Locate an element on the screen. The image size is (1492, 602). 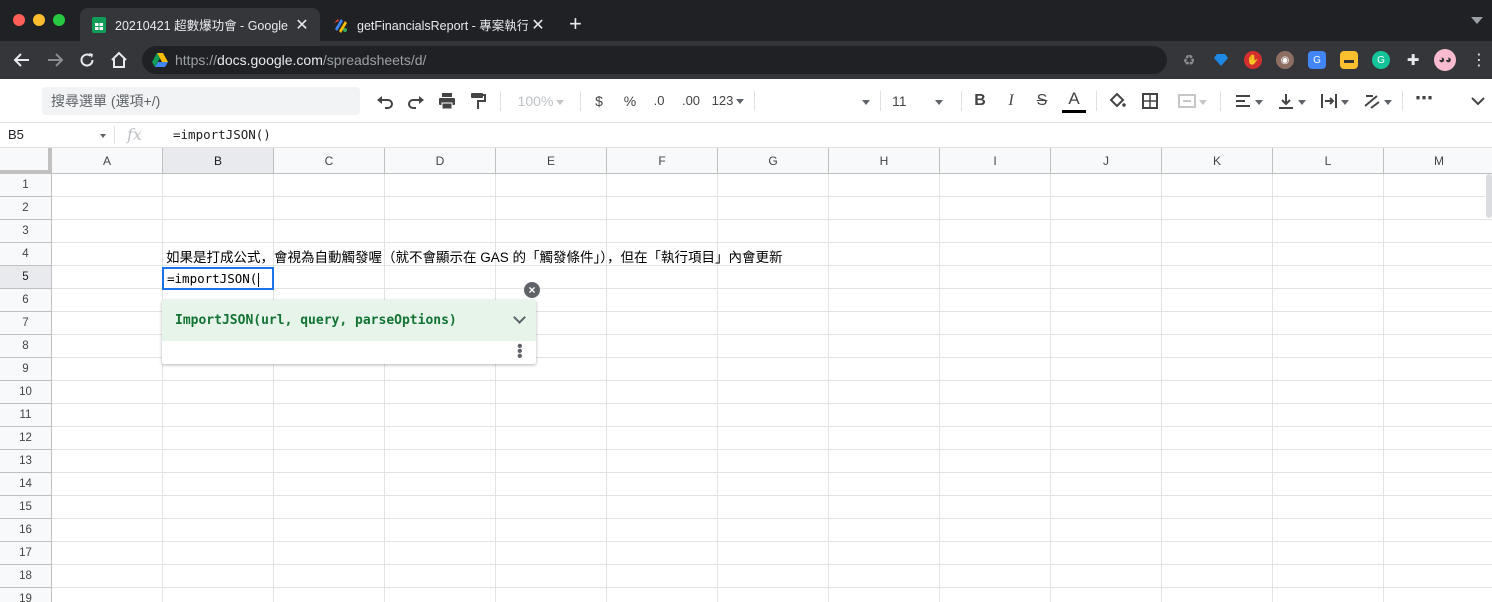
toolbar-divider is located at coordinates (500, 101).